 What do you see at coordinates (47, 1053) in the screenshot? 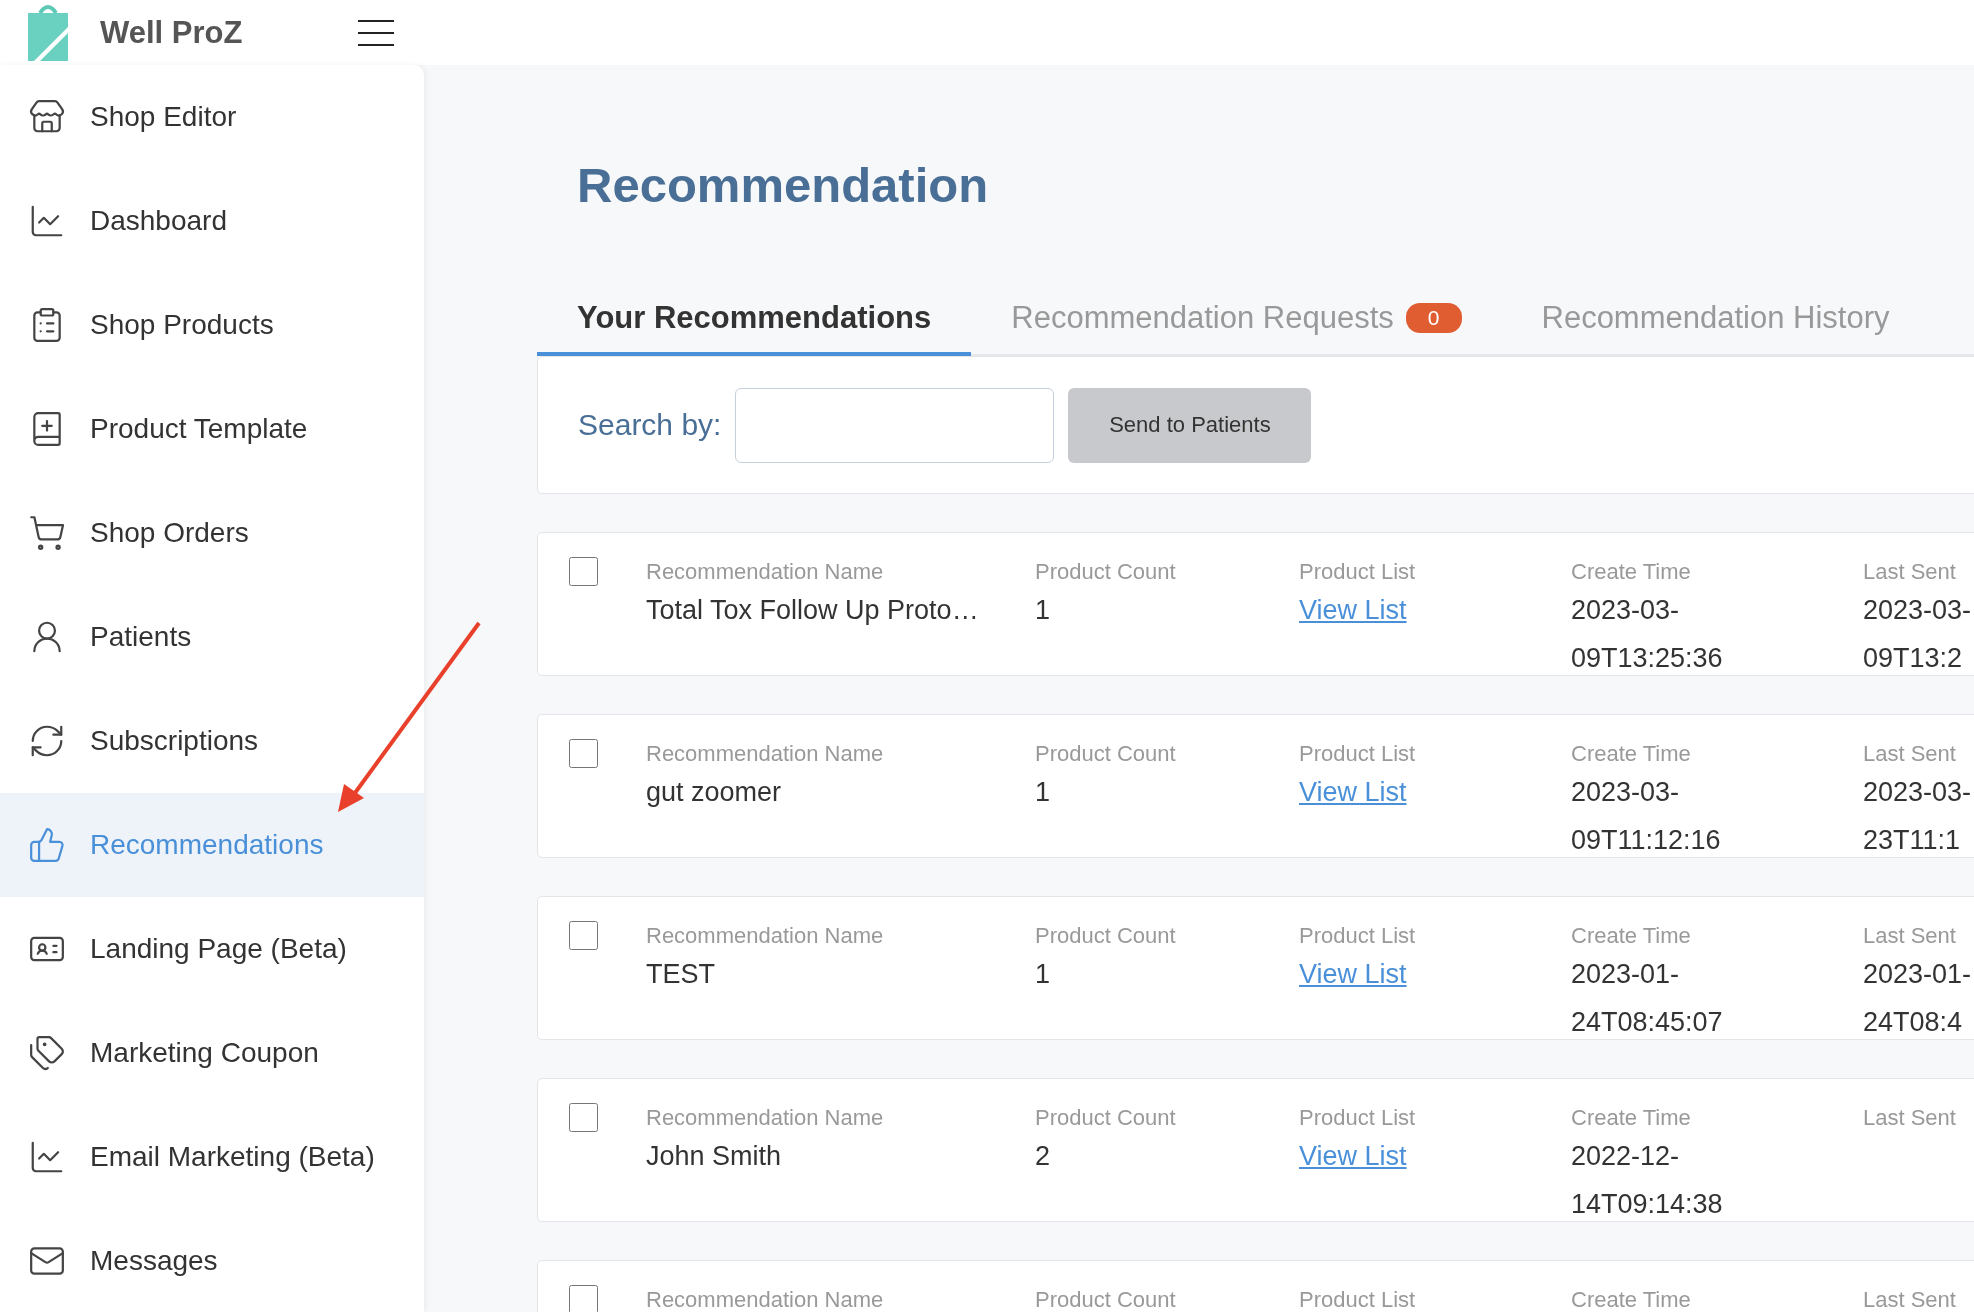
I see `tags-icon` at bounding box center [47, 1053].